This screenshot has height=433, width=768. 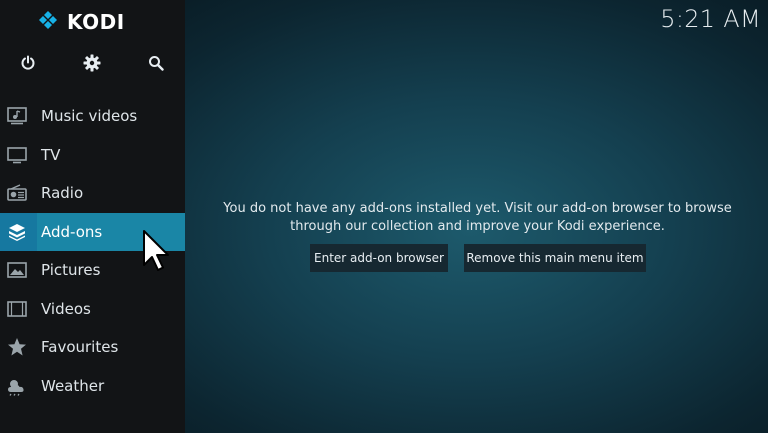 I want to click on sidebar-item-label: Weather, so click(x=73, y=385).